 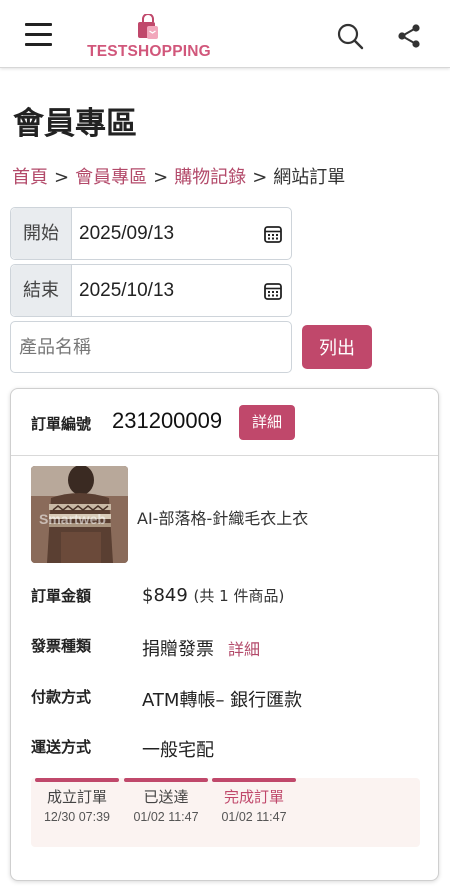 I want to click on status-name: 成立訂單, so click(x=76, y=797).